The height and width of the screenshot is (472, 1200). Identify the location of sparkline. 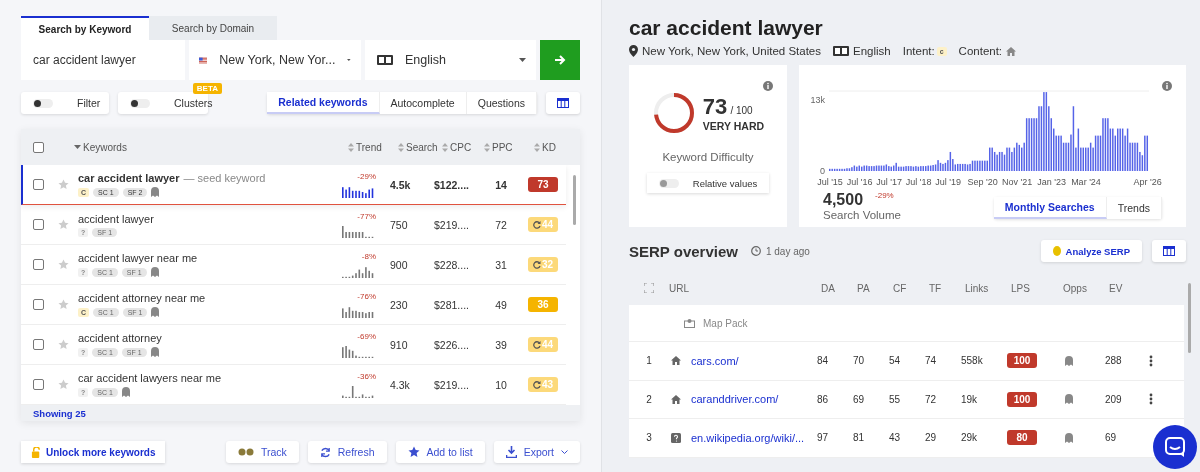
(359, 391).